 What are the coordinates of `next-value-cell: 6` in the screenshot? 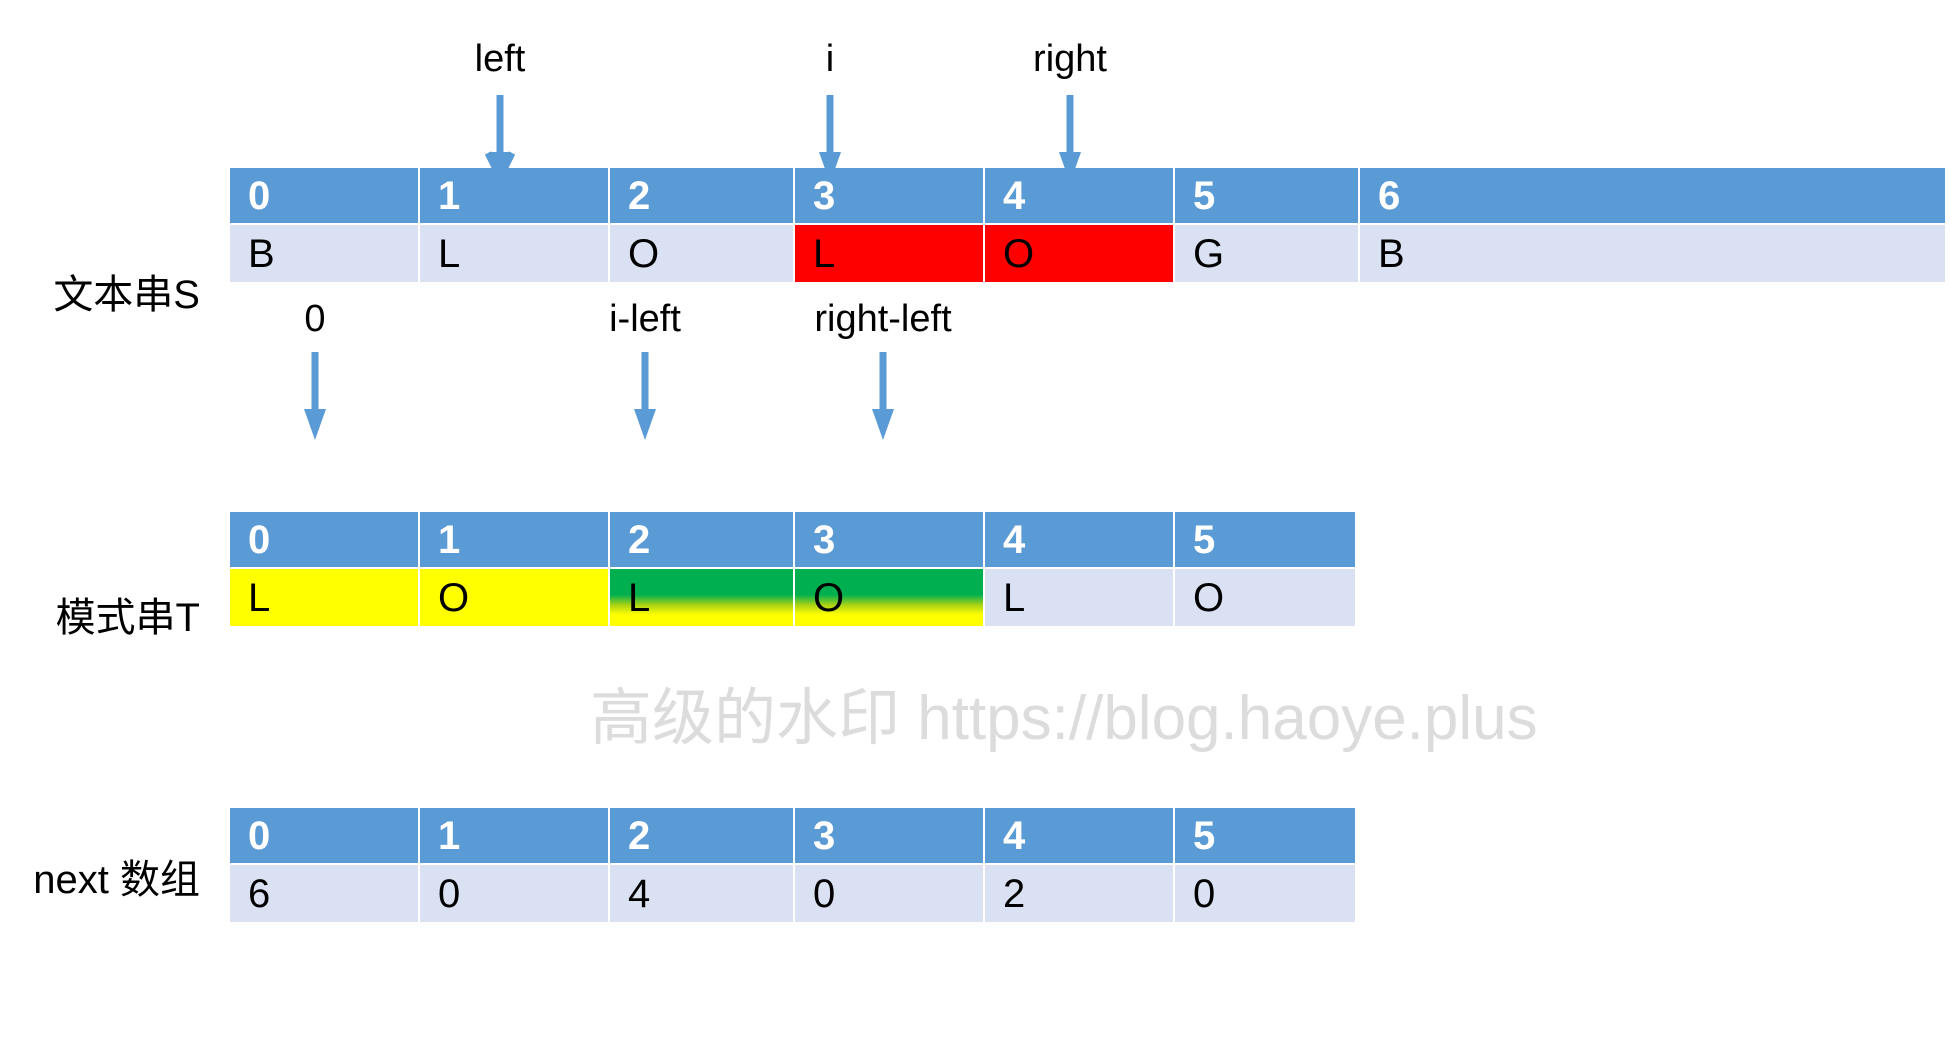 It's located at (325, 893).